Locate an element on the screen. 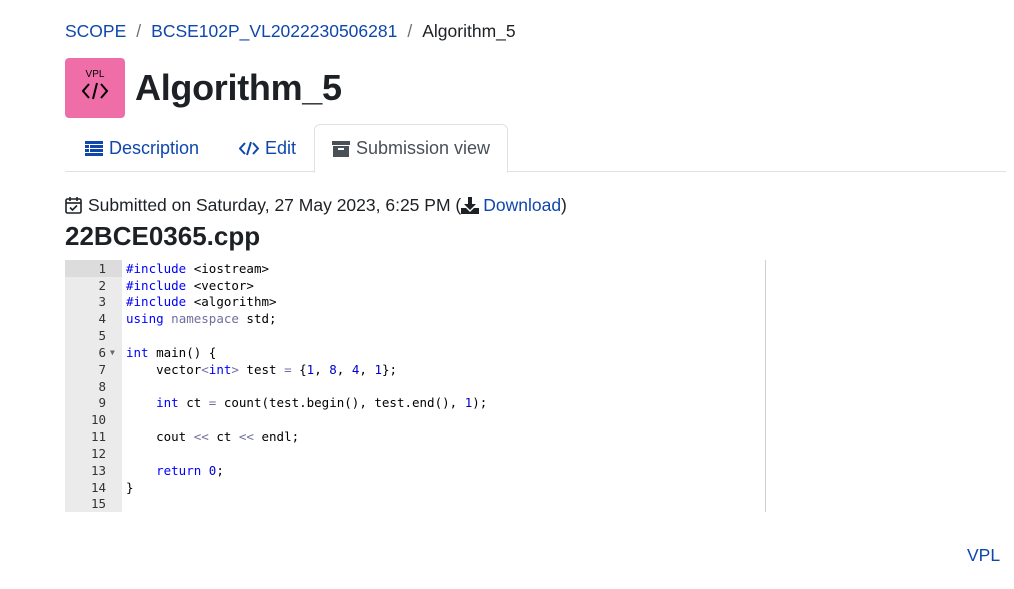  code-text: vector<int> test = {1, 8, 4, 1}; is located at coordinates (262, 369).